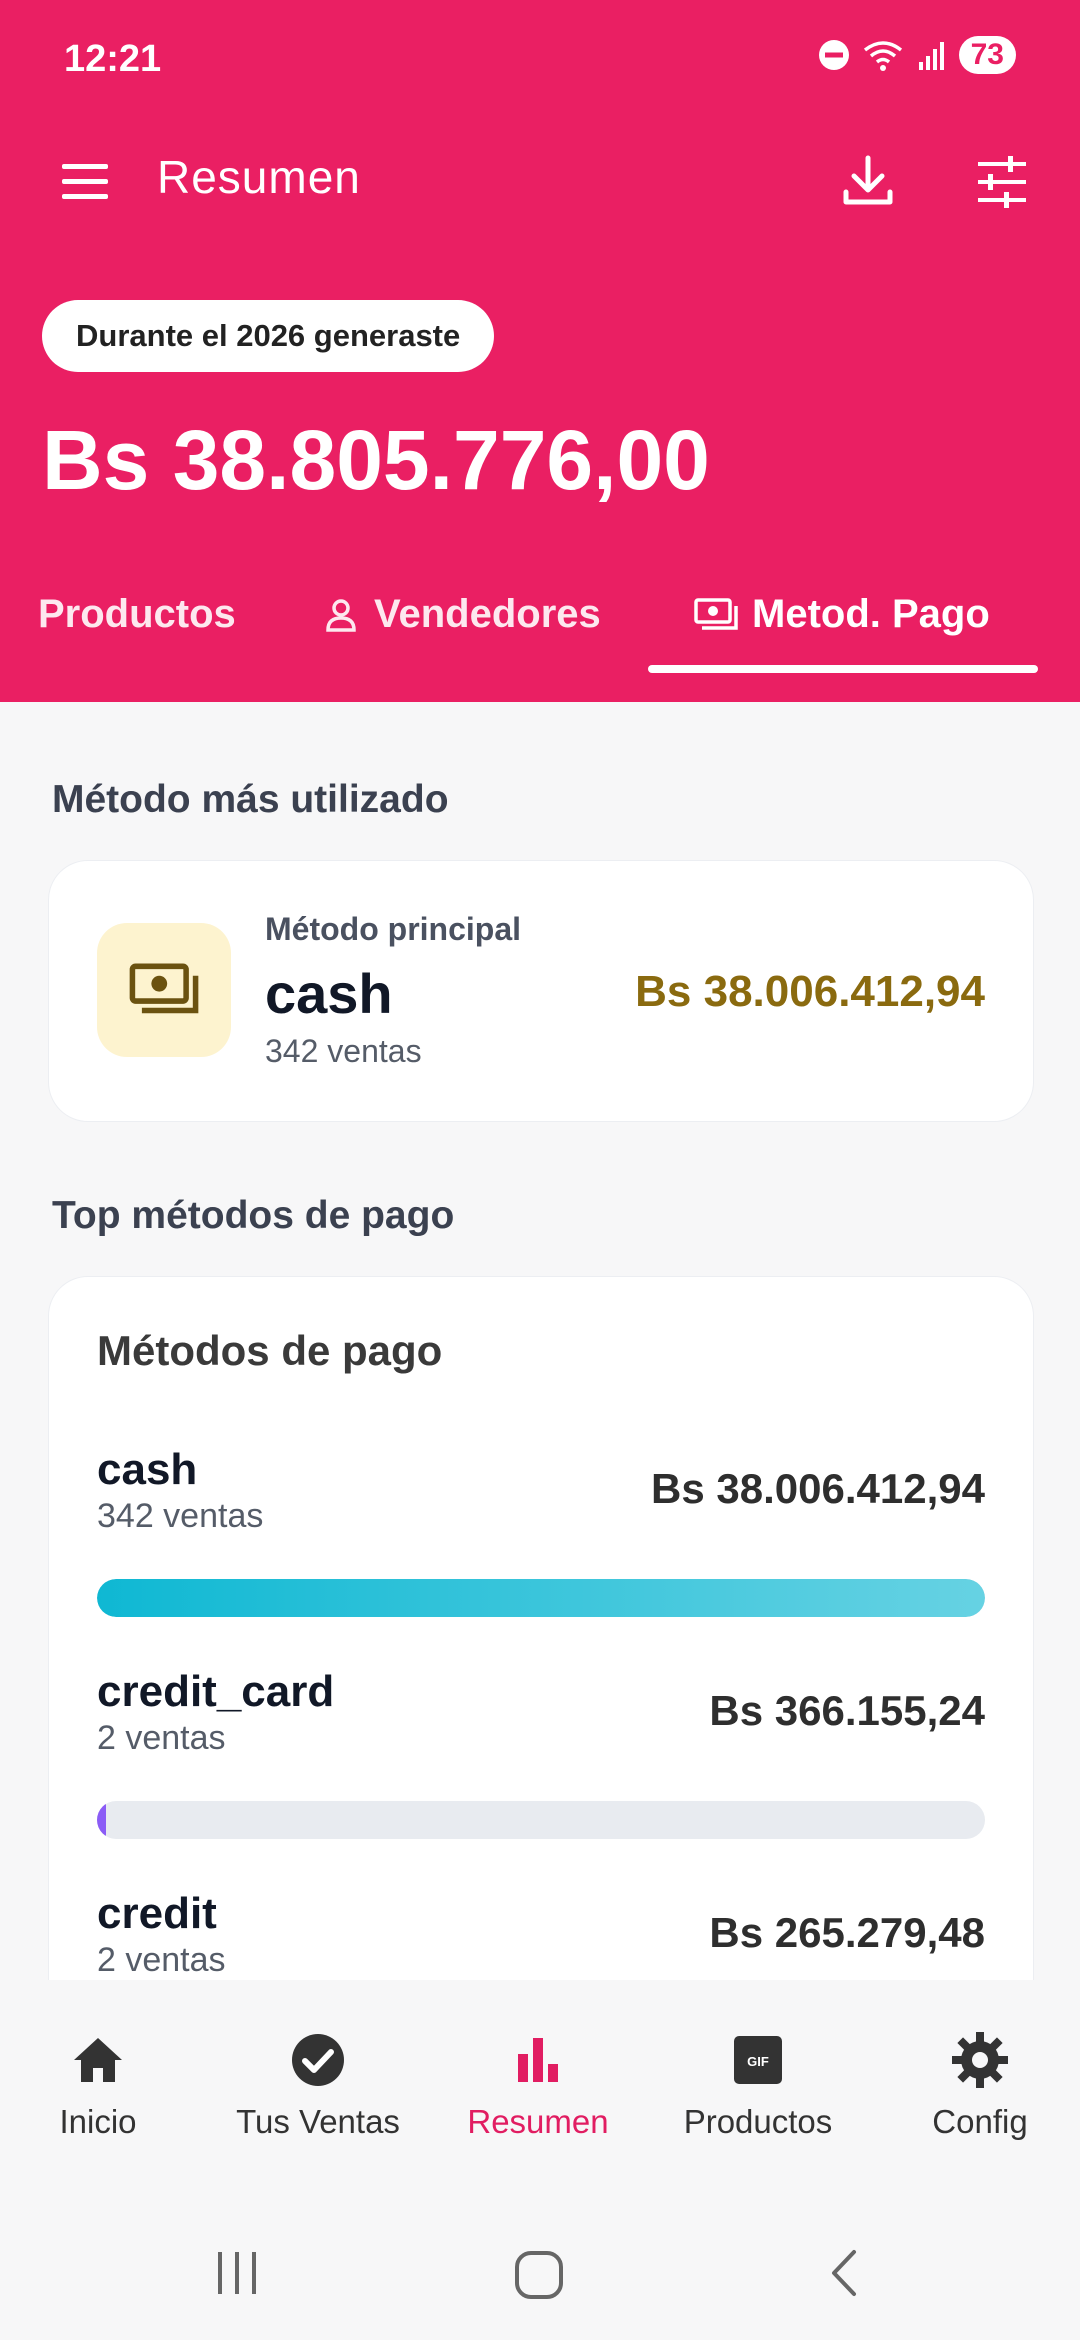 The width and height of the screenshot is (1080, 2340). Describe the element at coordinates (180, 1516) in the screenshot. I see `row-count: 342 ventas` at that location.